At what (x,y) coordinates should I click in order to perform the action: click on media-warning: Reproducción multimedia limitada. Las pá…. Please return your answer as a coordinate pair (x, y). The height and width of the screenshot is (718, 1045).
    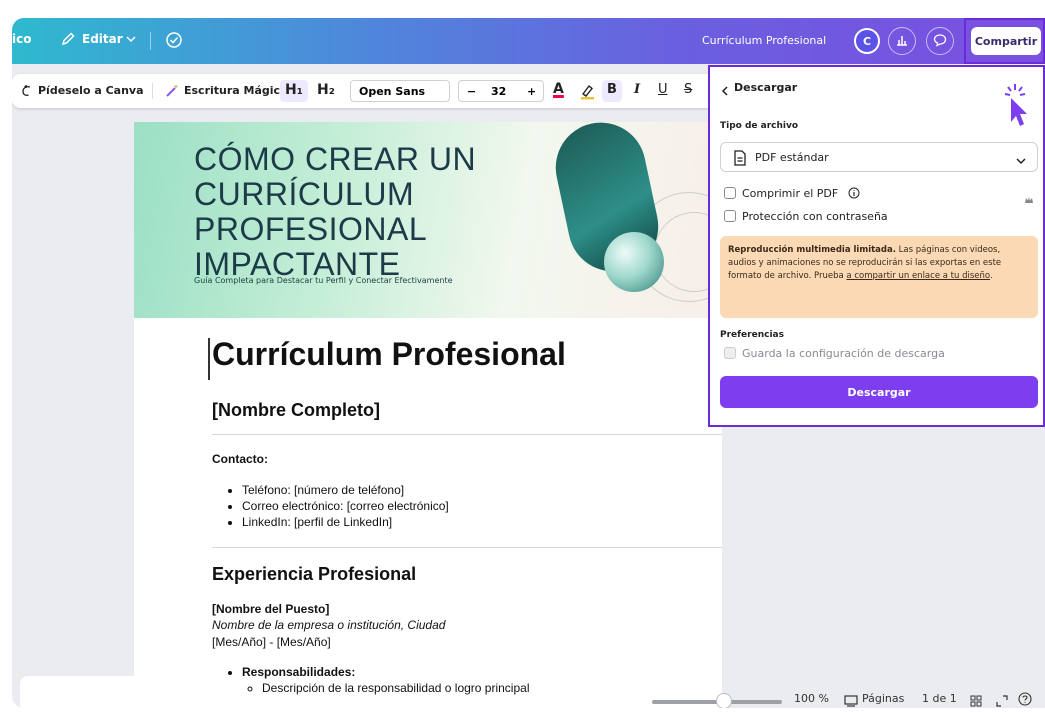
    Looking at the image, I should click on (879, 277).